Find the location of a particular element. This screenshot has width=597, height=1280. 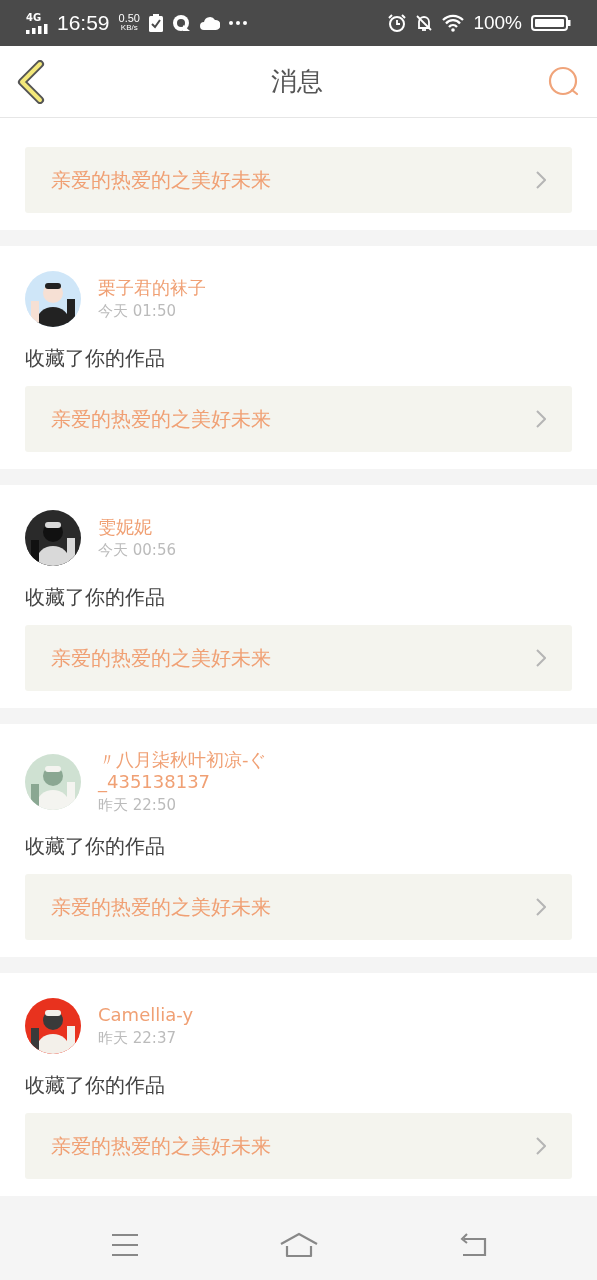

battery-percent: 100% is located at coordinates (497, 23).